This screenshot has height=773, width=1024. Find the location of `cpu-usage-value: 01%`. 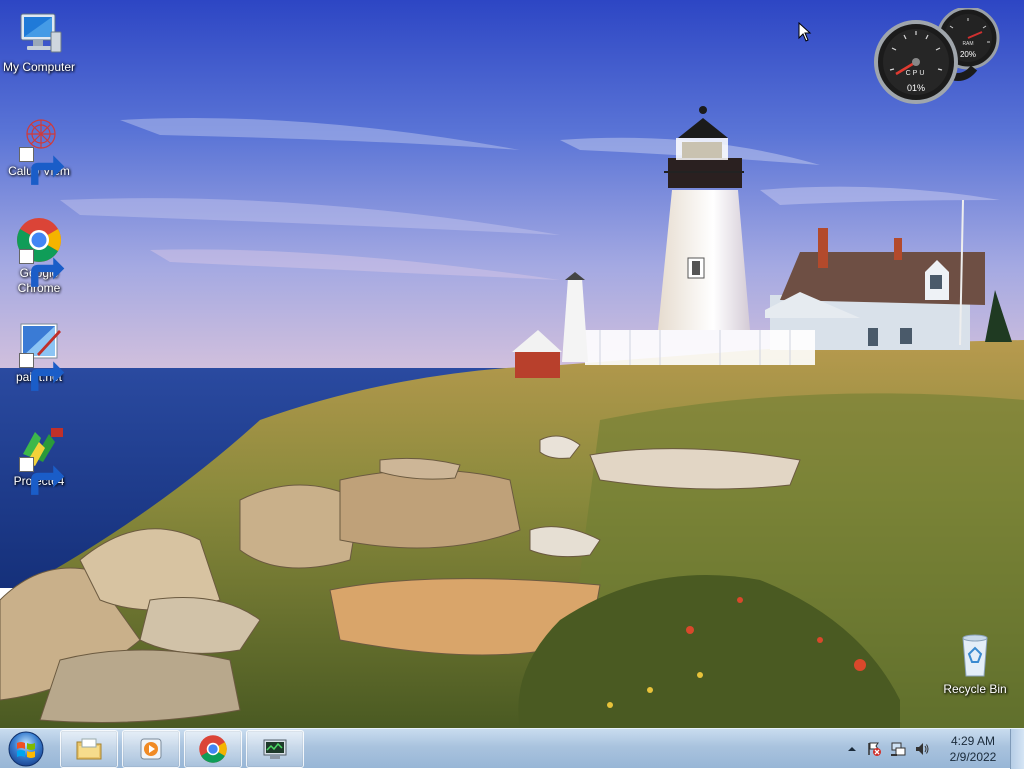

cpu-usage-value: 01% is located at coordinates (915, 88).